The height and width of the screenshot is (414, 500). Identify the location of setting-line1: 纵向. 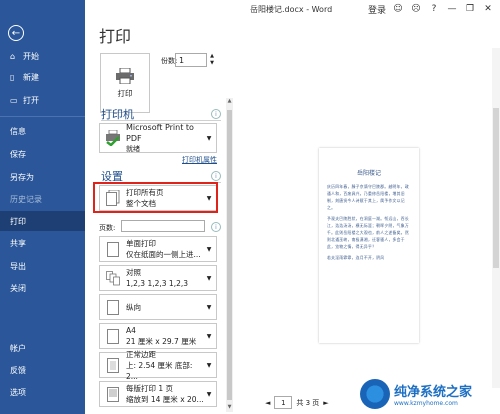
(133, 307).